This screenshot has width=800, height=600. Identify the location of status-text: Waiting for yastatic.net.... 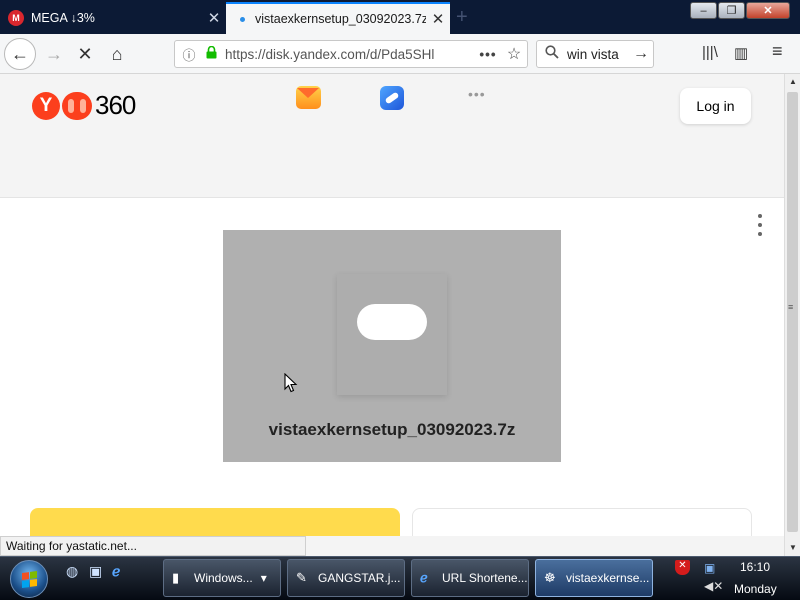
(153, 546).